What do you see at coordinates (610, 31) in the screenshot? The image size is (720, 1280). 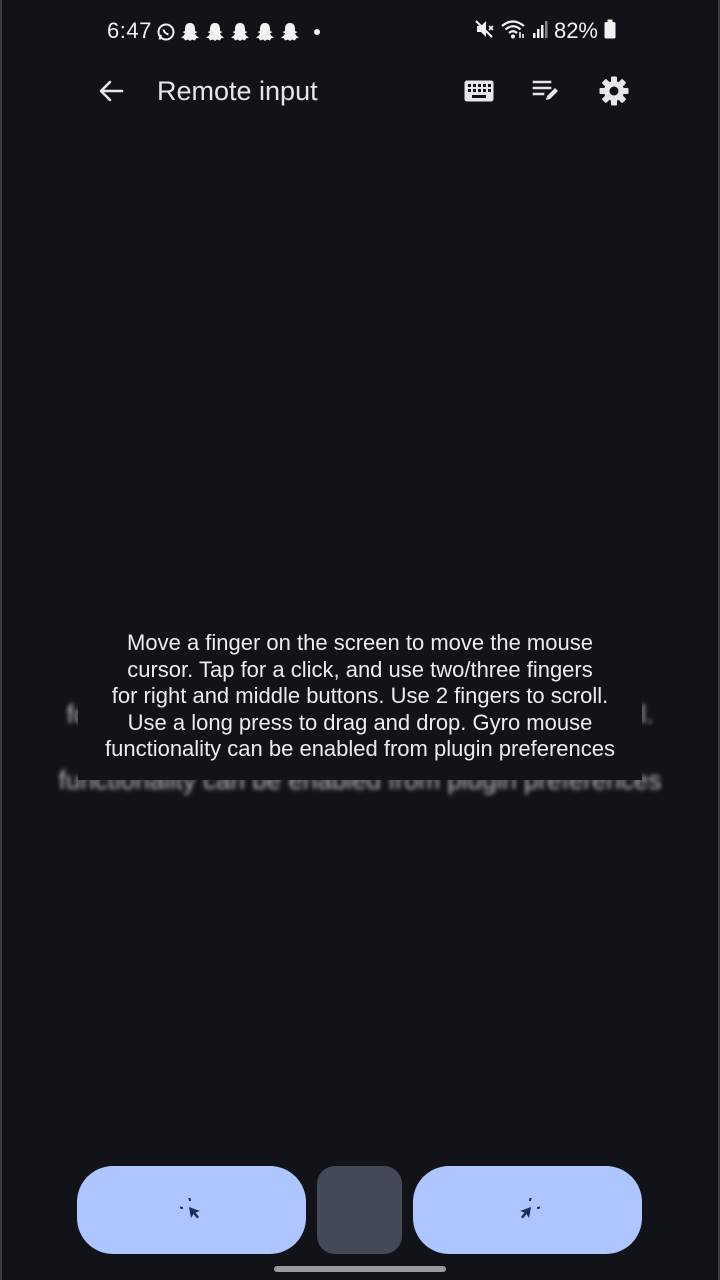 I see `battery-icon` at bounding box center [610, 31].